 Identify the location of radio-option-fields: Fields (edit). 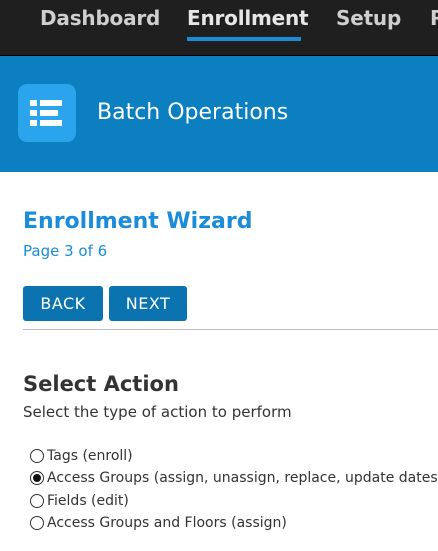
(79, 501).